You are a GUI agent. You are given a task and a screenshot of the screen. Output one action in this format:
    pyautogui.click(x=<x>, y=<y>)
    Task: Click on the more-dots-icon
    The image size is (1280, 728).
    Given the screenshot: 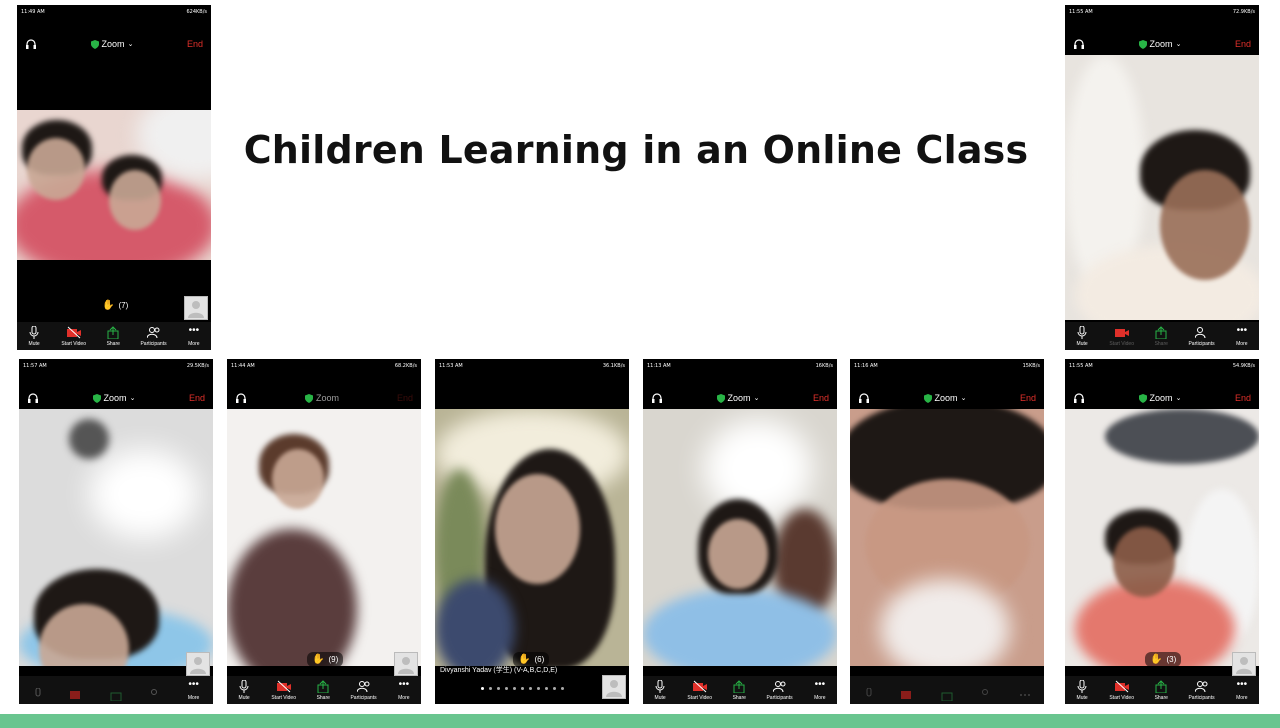 What is the action you would take?
    pyautogui.click(x=1024, y=695)
    